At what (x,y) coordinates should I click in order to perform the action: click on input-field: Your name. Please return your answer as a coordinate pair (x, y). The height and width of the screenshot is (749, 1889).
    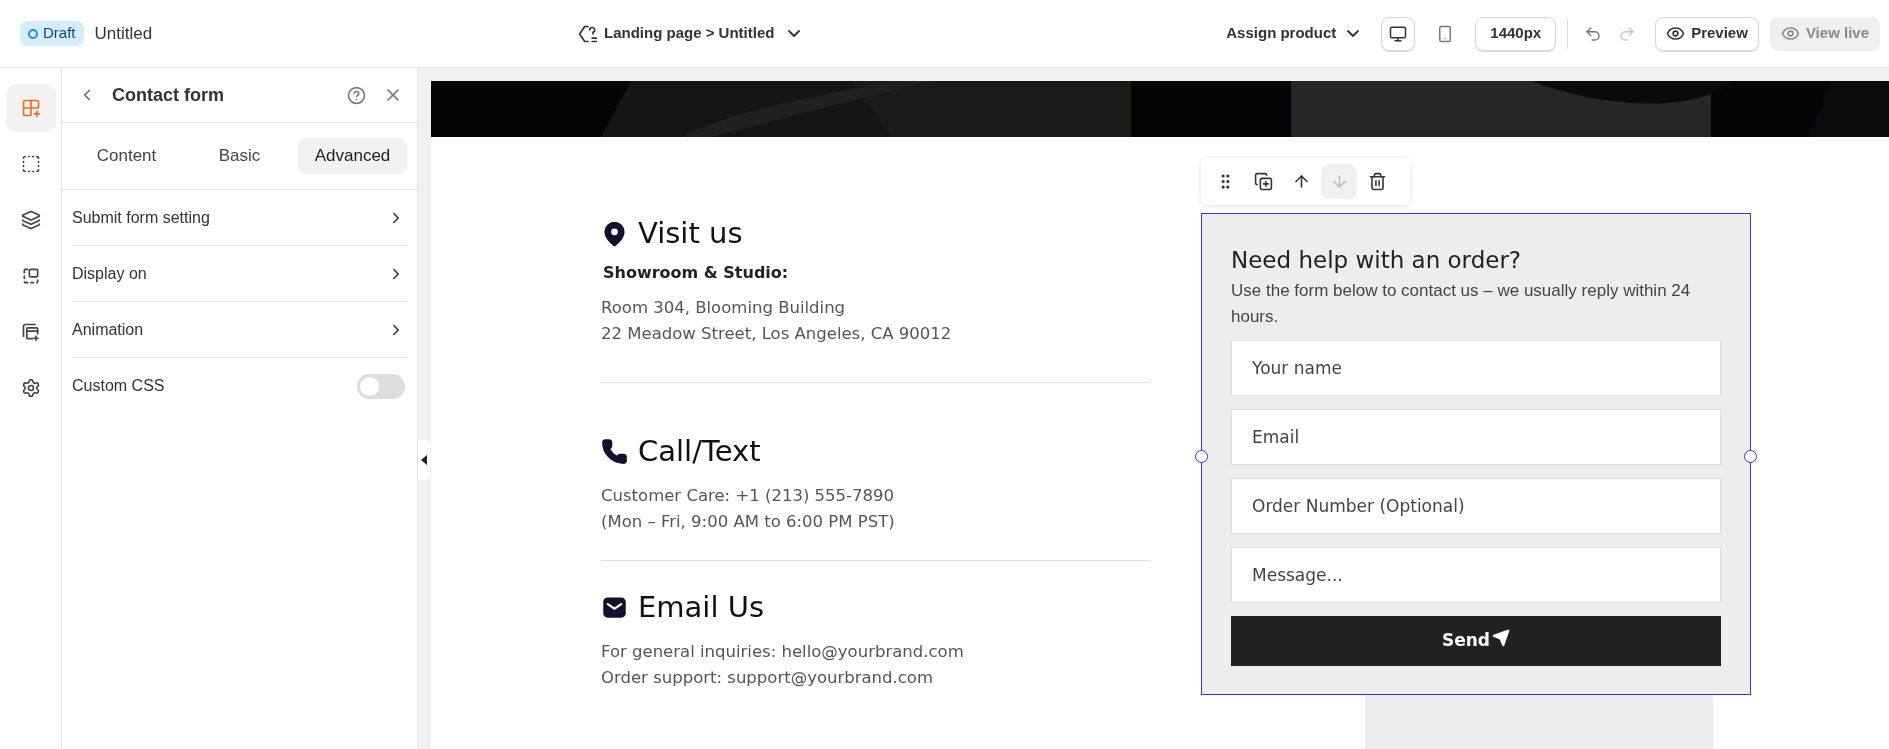
    Looking at the image, I should click on (1476, 368).